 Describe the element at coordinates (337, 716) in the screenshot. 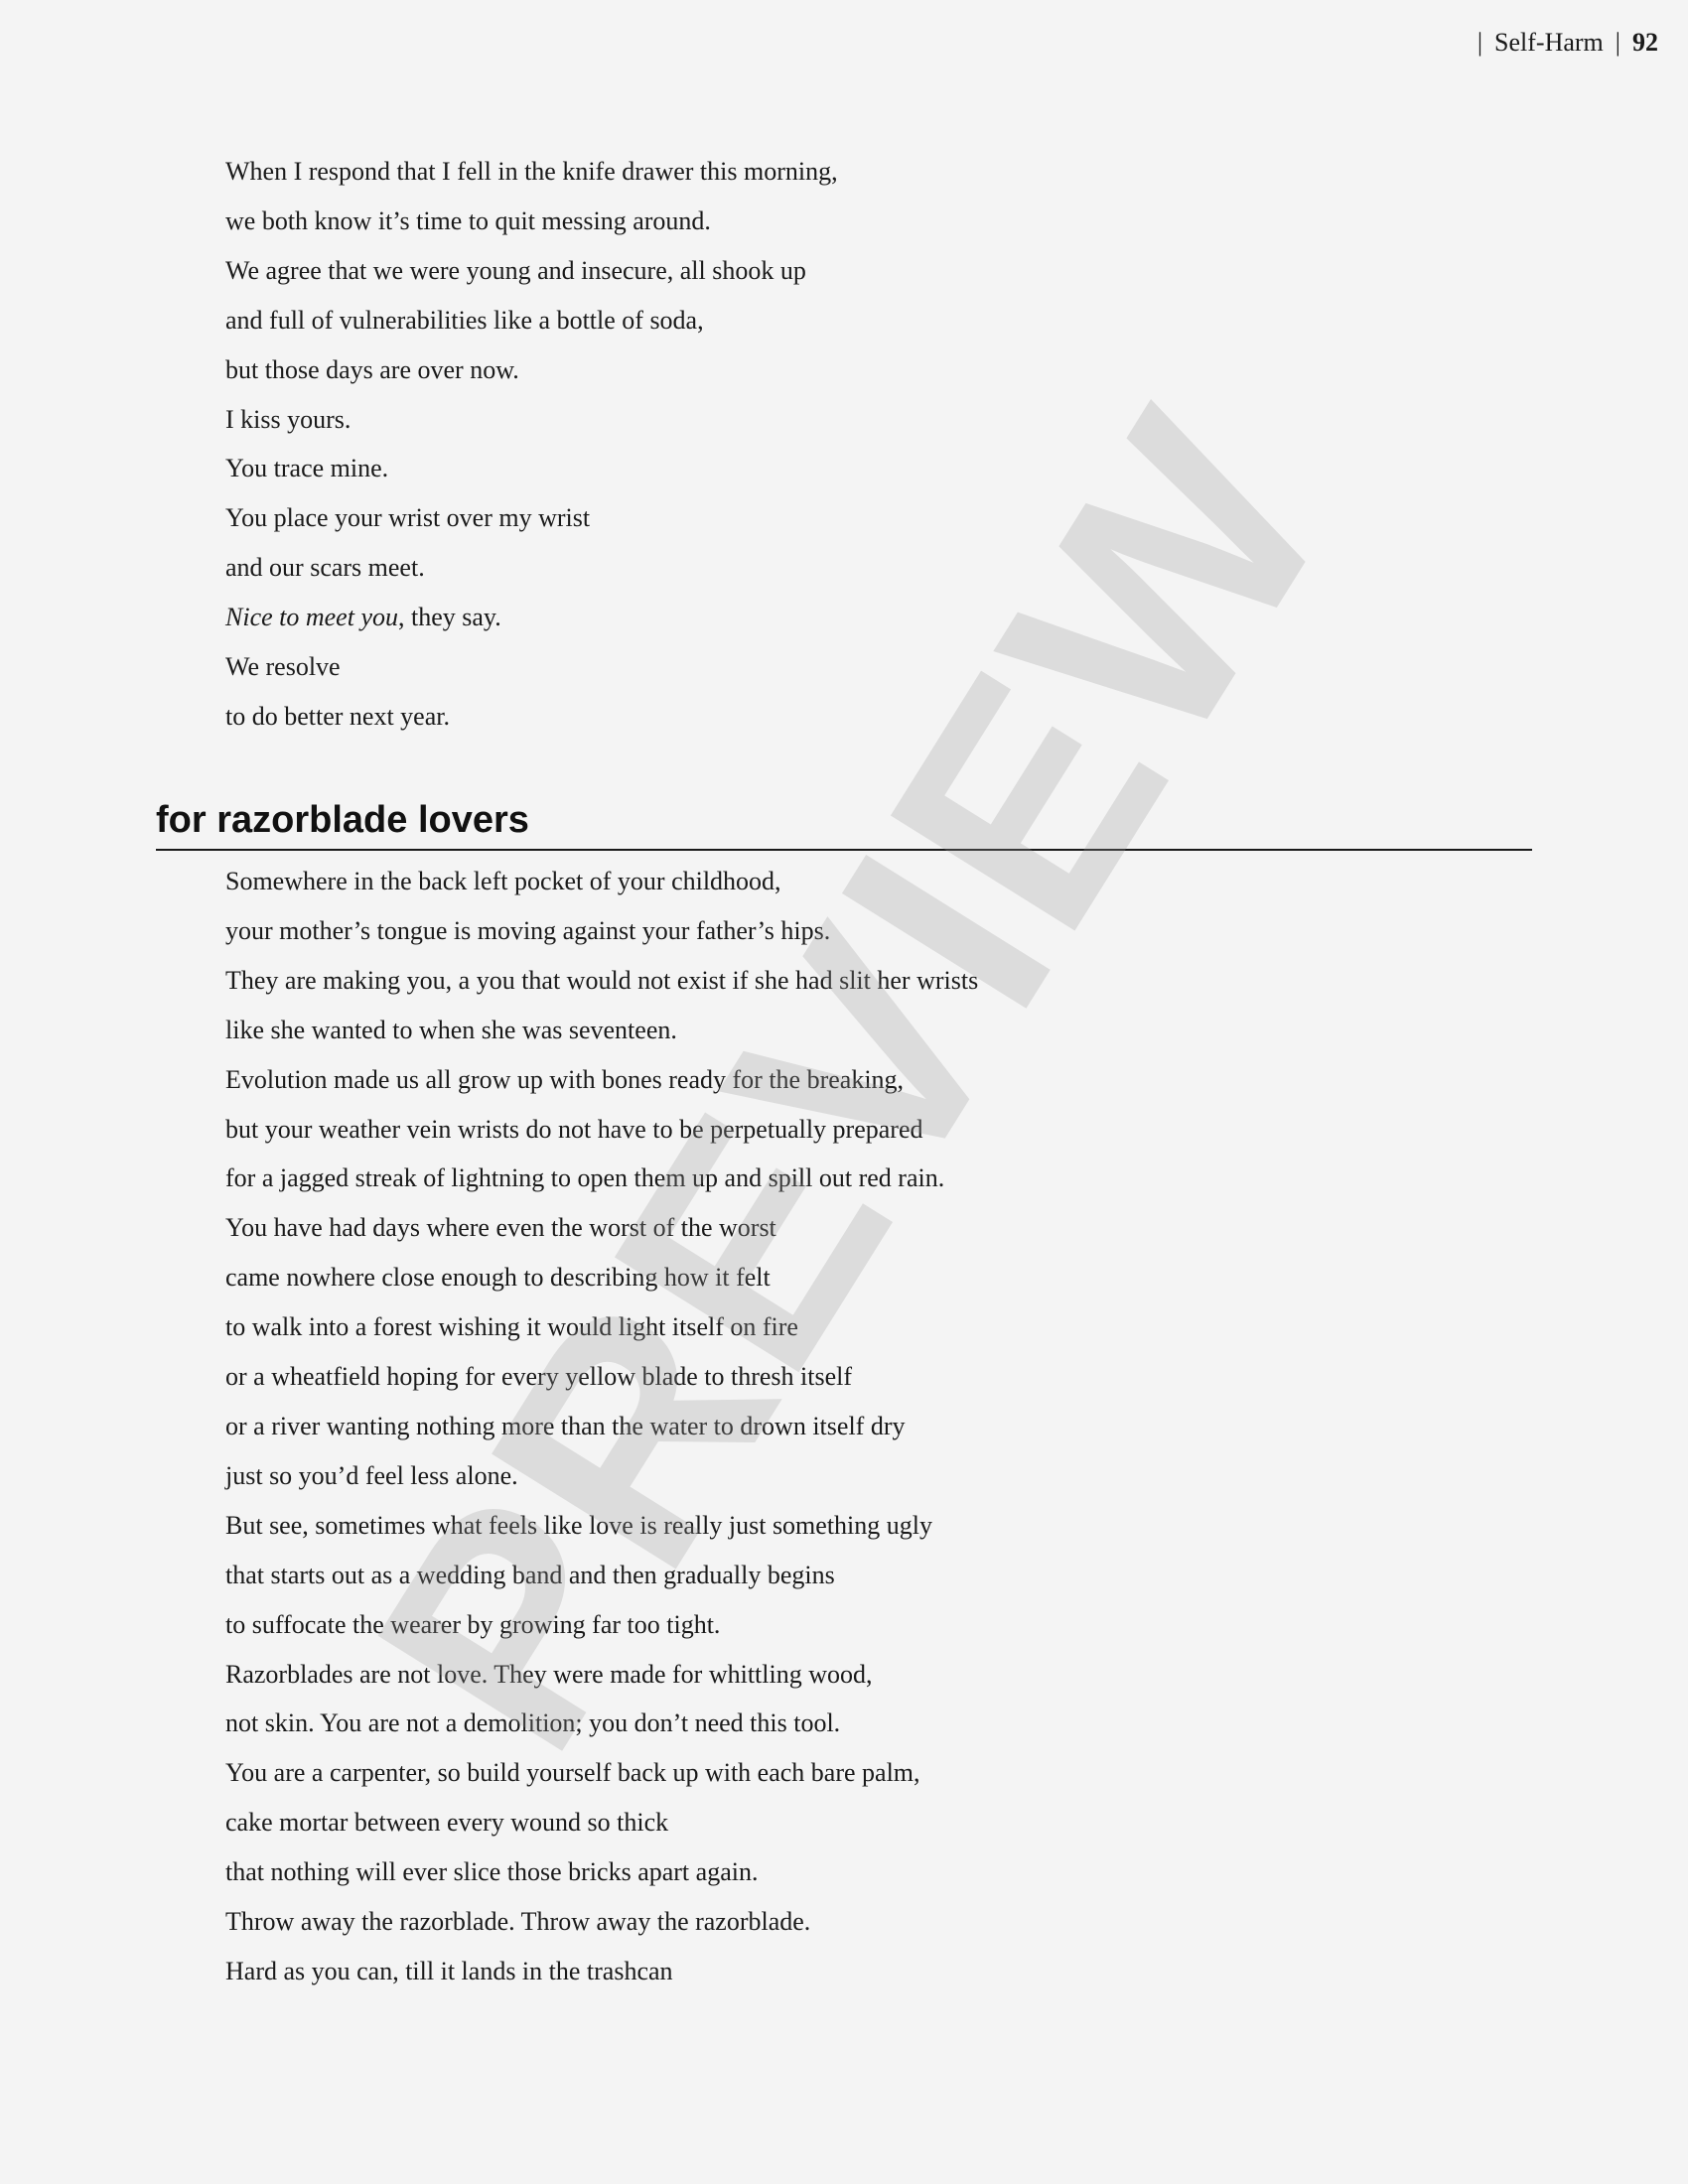

I see `poem-line: to do better next year.` at that location.